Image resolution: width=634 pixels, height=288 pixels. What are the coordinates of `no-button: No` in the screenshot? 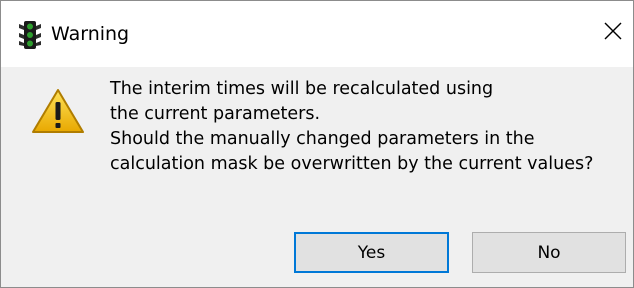 It's located at (549, 252).